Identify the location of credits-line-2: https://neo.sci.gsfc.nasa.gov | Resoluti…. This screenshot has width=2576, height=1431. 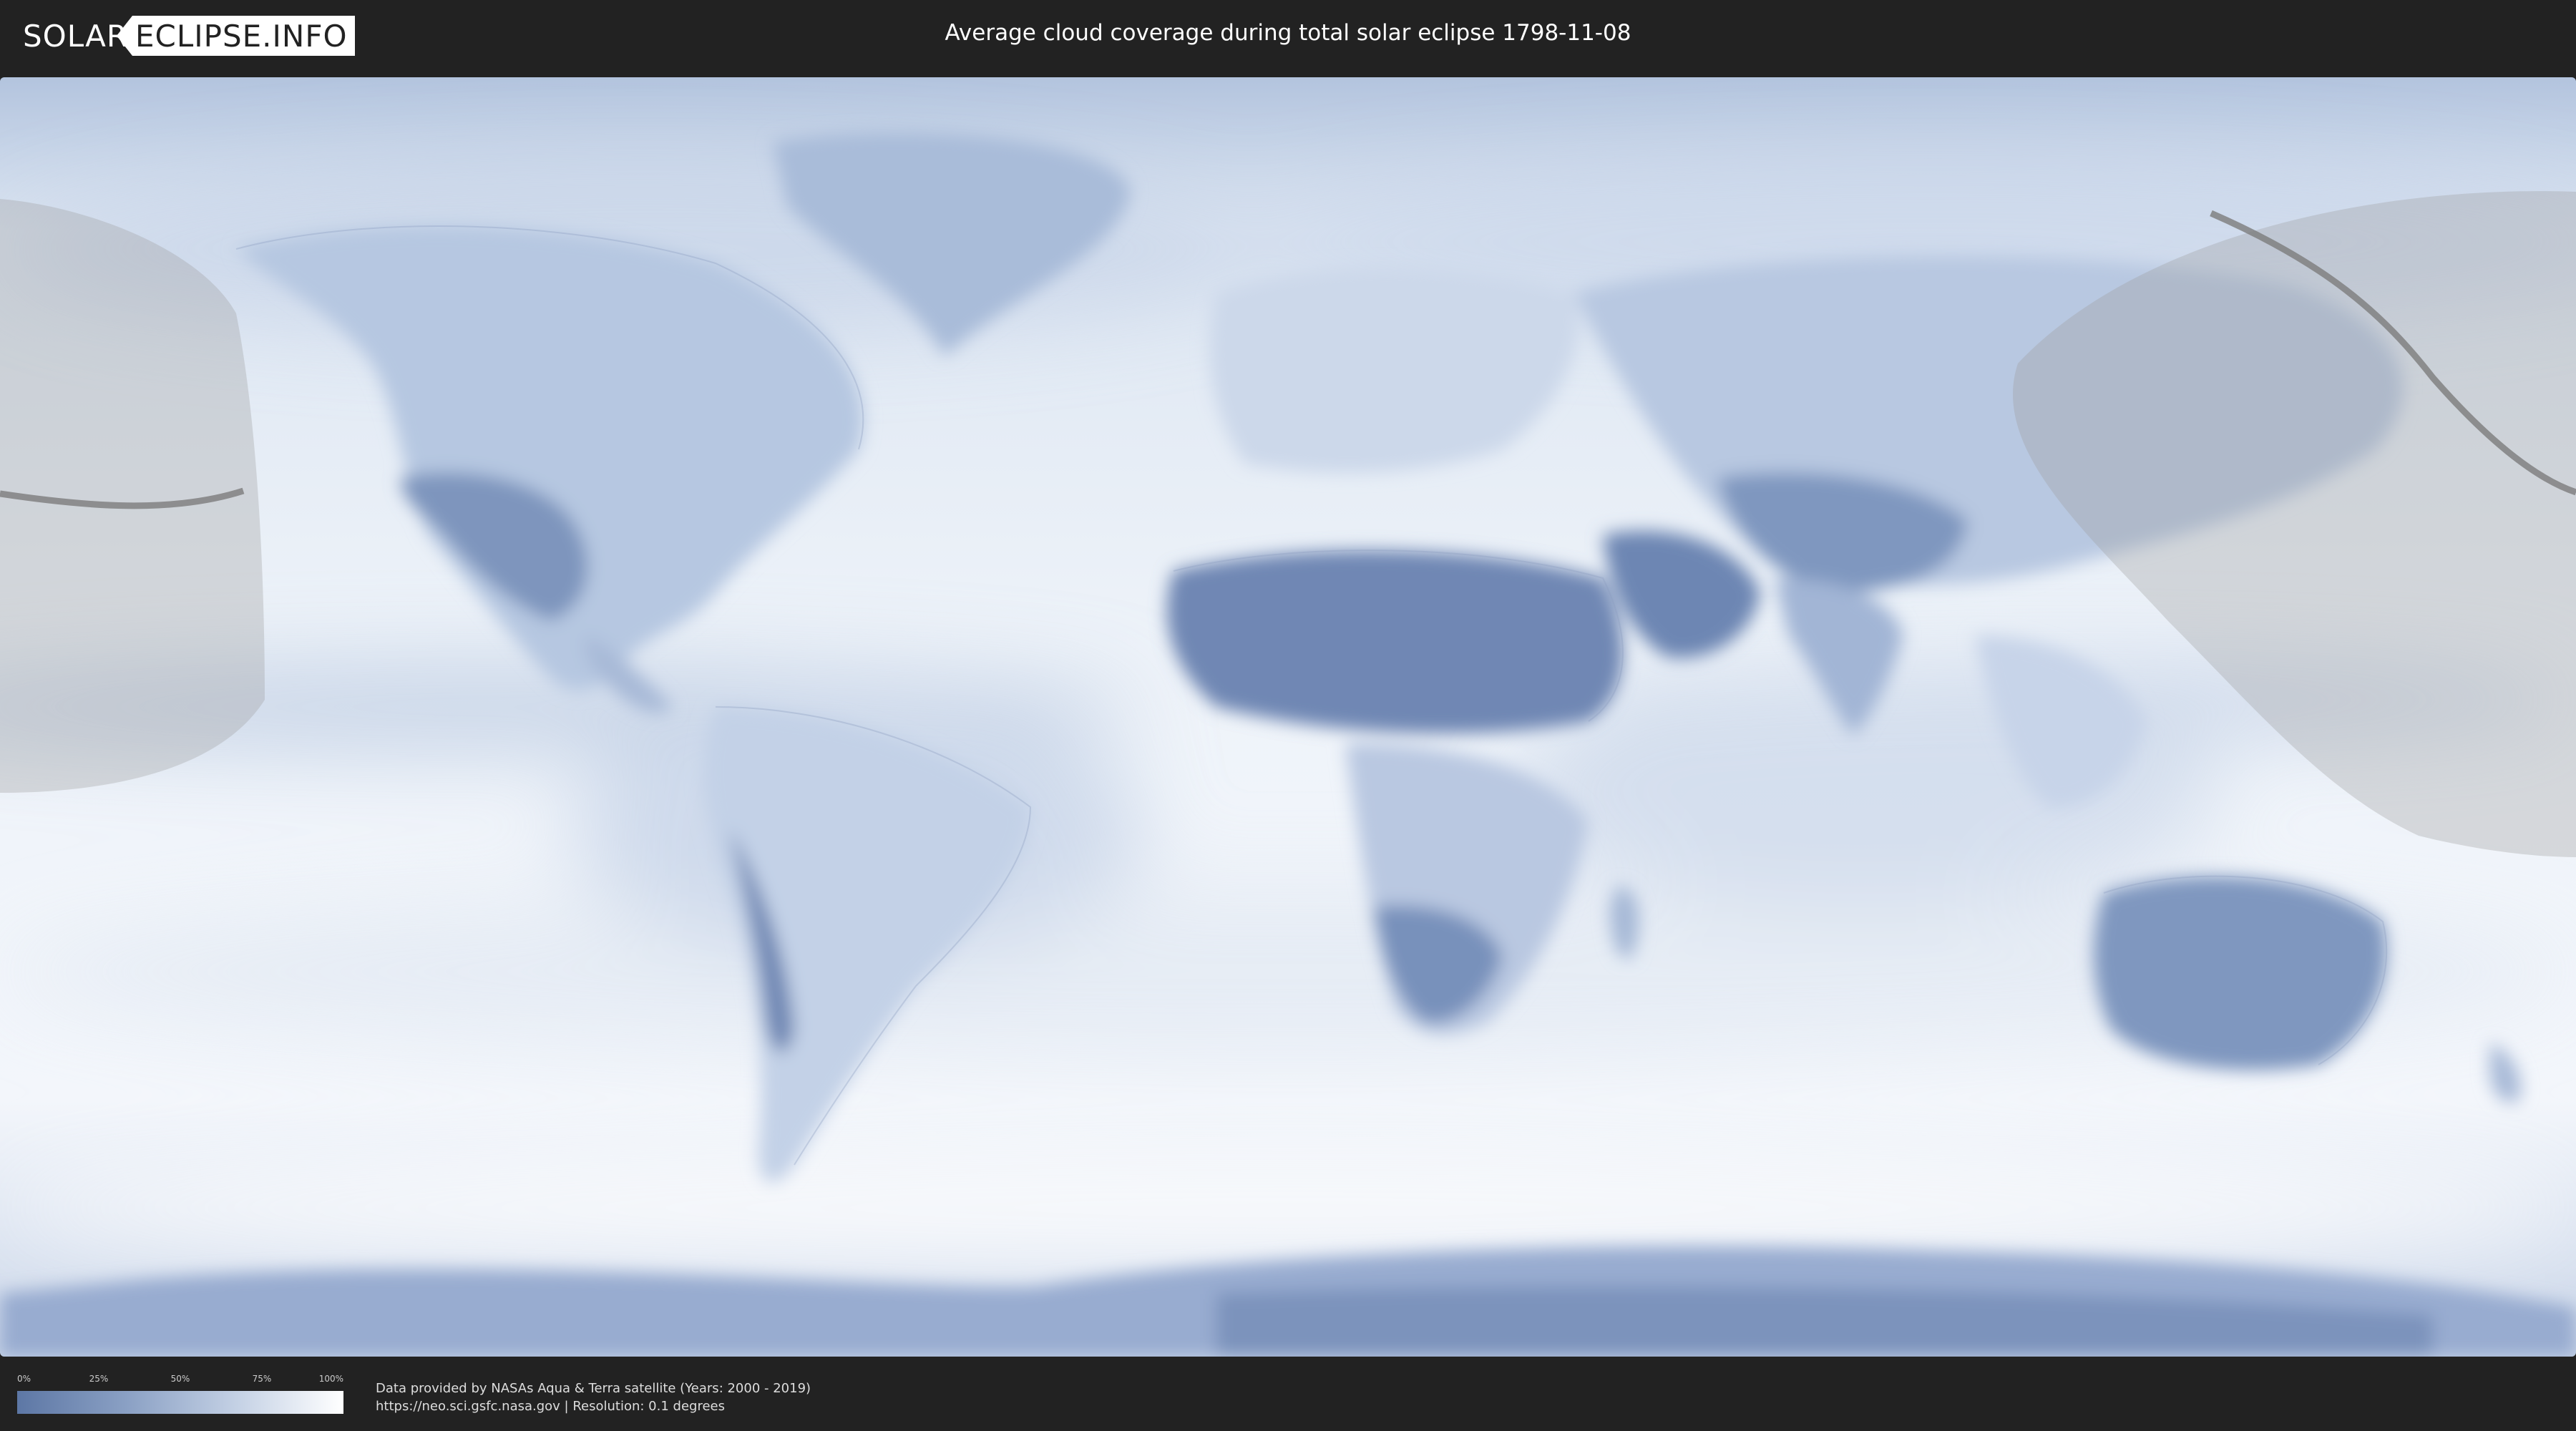
(550, 1406).